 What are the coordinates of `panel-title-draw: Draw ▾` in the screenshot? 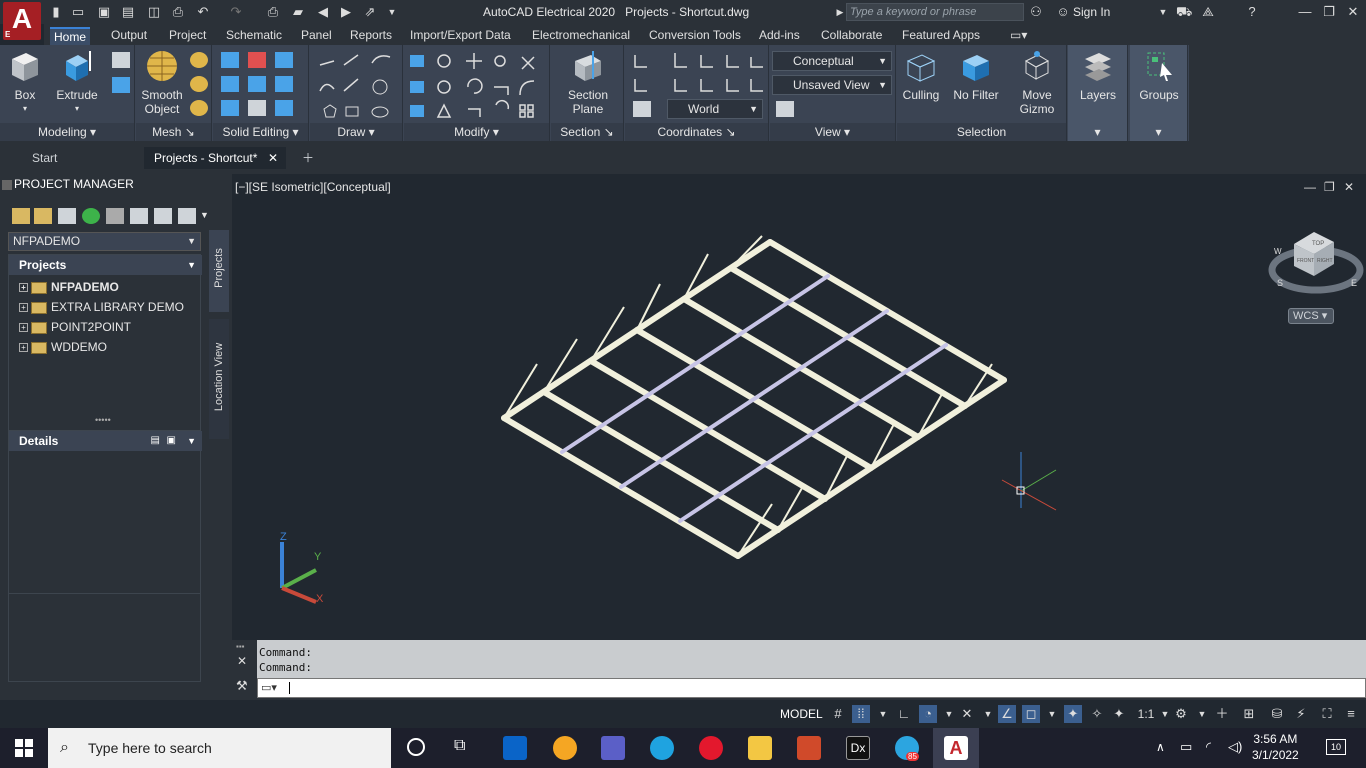 It's located at (356, 132).